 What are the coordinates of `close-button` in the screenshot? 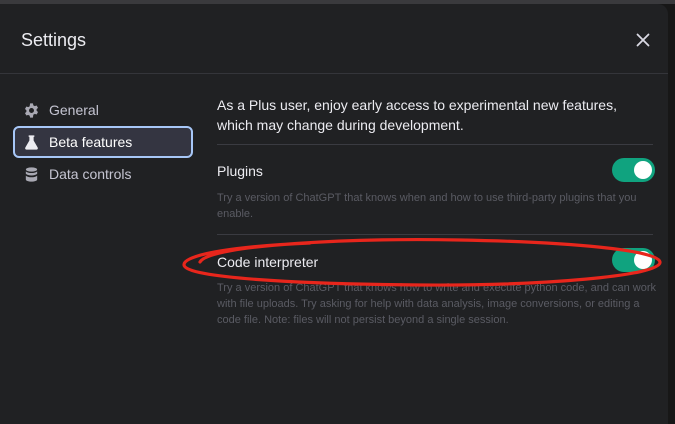 It's located at (643, 40).